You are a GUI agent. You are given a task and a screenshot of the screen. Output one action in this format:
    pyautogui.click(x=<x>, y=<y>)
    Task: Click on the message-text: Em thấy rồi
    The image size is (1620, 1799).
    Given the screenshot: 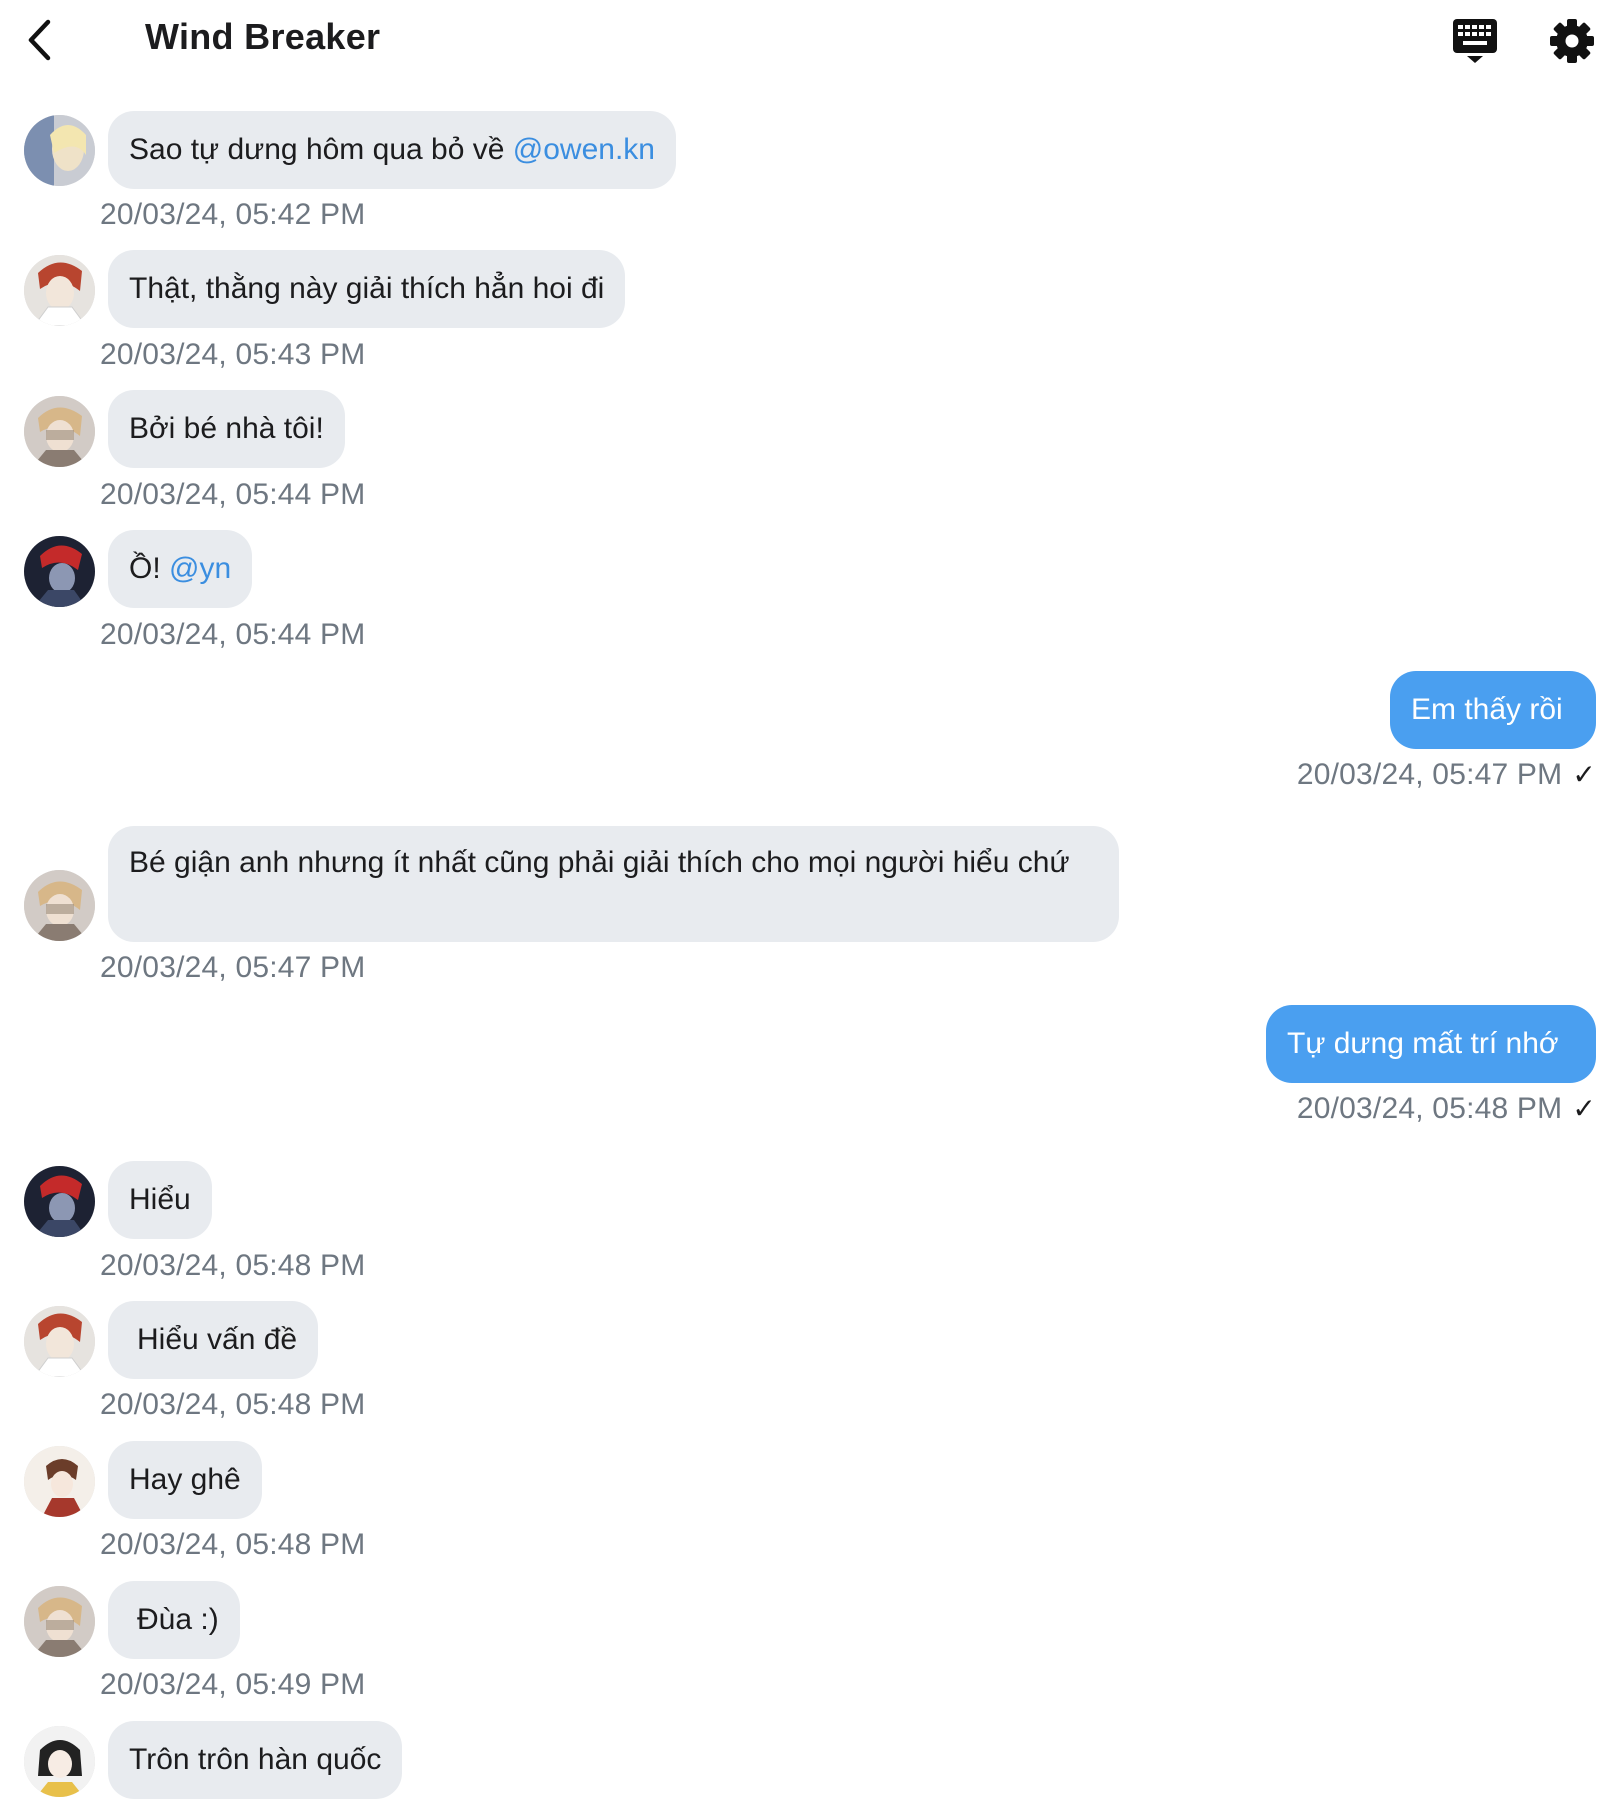 What is the action you would take?
    pyautogui.click(x=1487, y=709)
    